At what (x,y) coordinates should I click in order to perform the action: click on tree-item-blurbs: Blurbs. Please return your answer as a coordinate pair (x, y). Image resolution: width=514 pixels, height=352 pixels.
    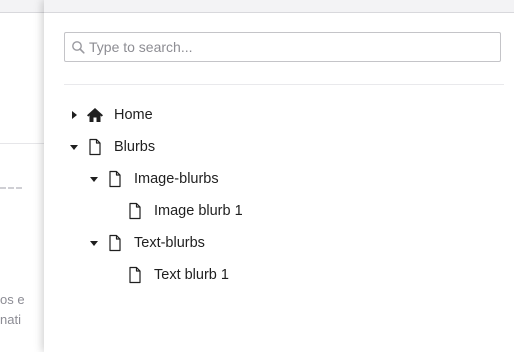
    Looking at the image, I should click on (111, 147).